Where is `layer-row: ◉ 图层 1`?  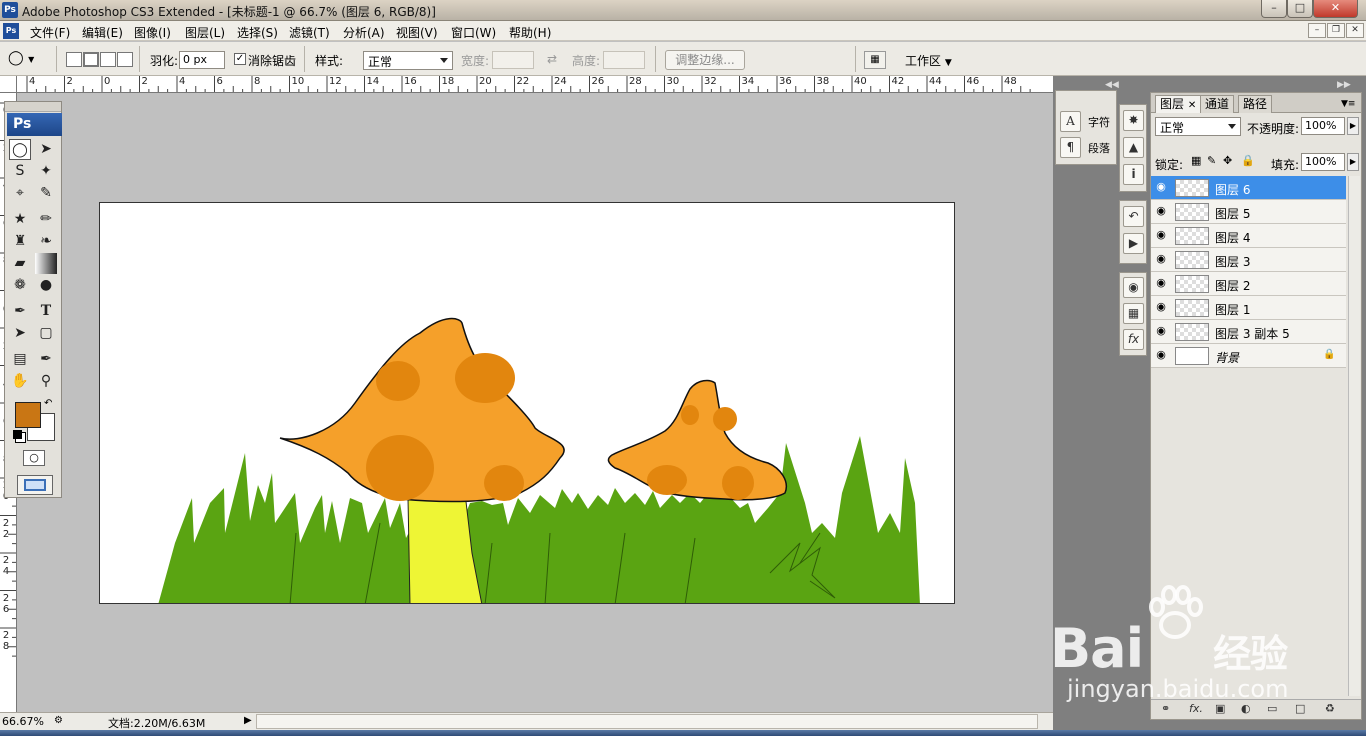 layer-row: ◉ 图层 1 is located at coordinates (1248, 308).